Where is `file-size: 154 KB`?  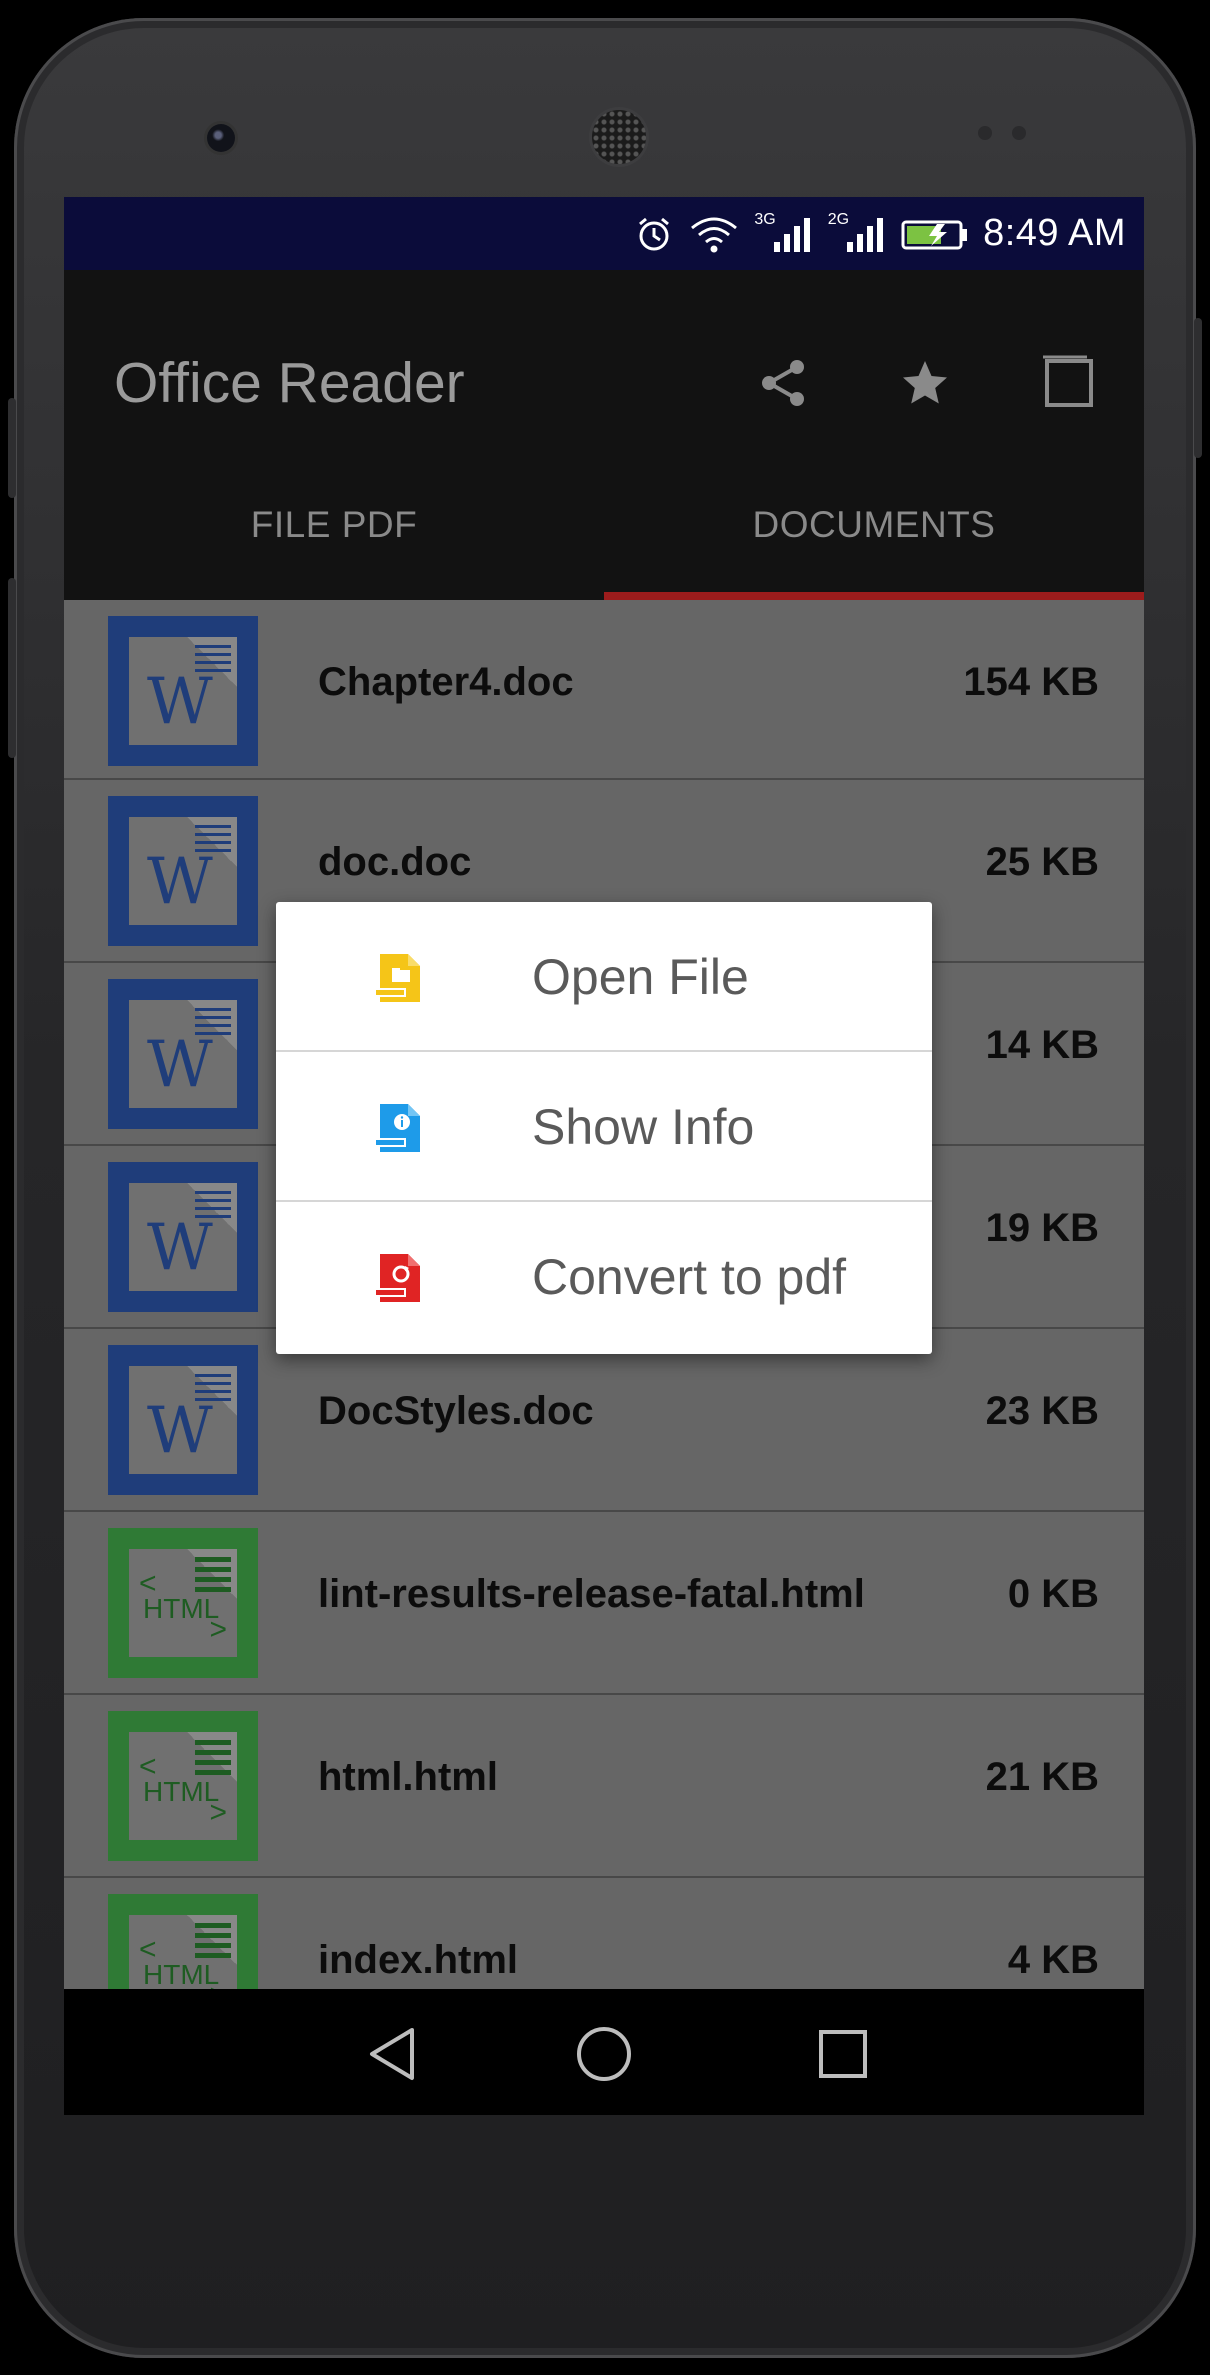
file-size: 154 KB is located at coordinates (1031, 682).